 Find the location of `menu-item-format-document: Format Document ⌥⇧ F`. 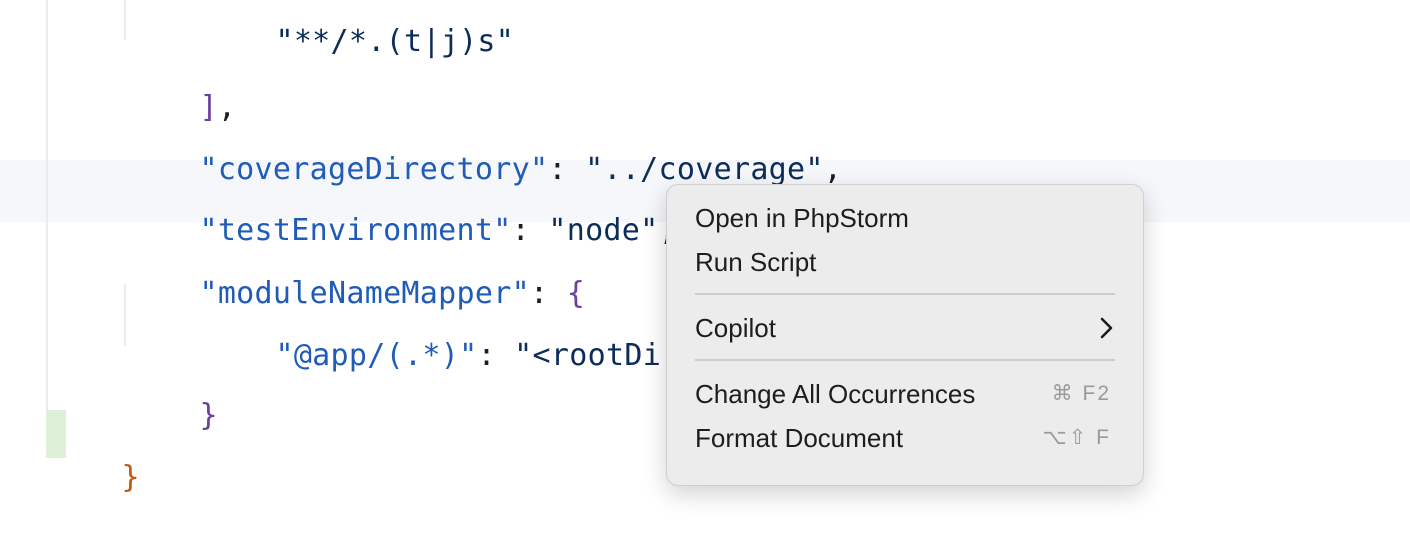

menu-item-format-document: Format Document ⌥⇧ F is located at coordinates (905, 438).